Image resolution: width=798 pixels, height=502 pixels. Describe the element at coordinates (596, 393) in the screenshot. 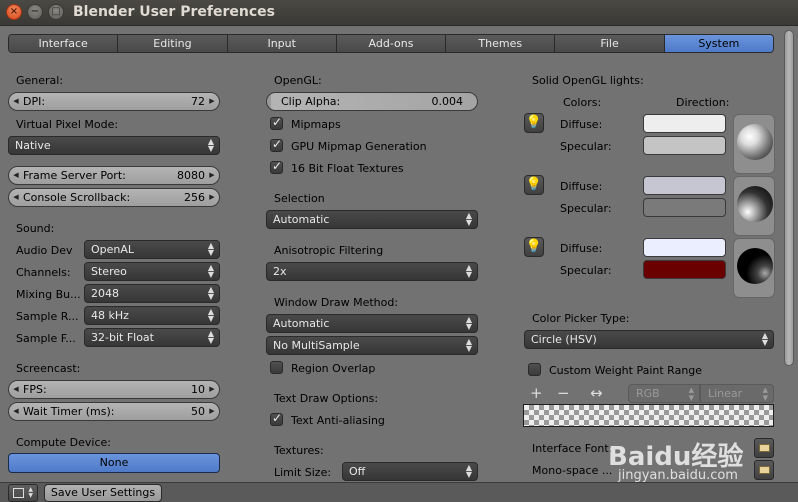

I see `flip-icon: ↔` at that location.